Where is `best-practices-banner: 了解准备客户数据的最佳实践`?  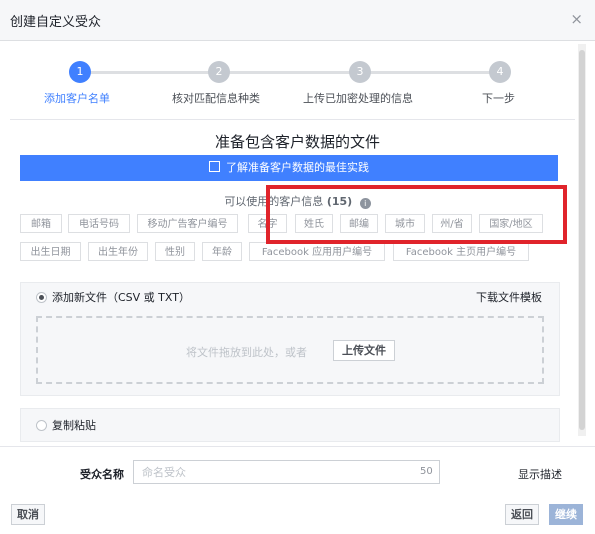
best-practices-banner: 了解准备客户数据的最佳实践 is located at coordinates (289, 168).